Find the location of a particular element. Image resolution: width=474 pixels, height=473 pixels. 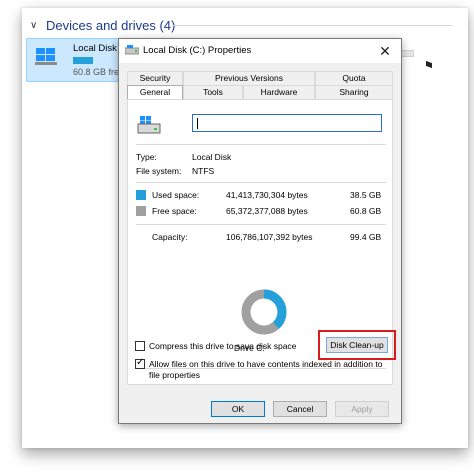

section-divider is located at coordinates (312, 25).